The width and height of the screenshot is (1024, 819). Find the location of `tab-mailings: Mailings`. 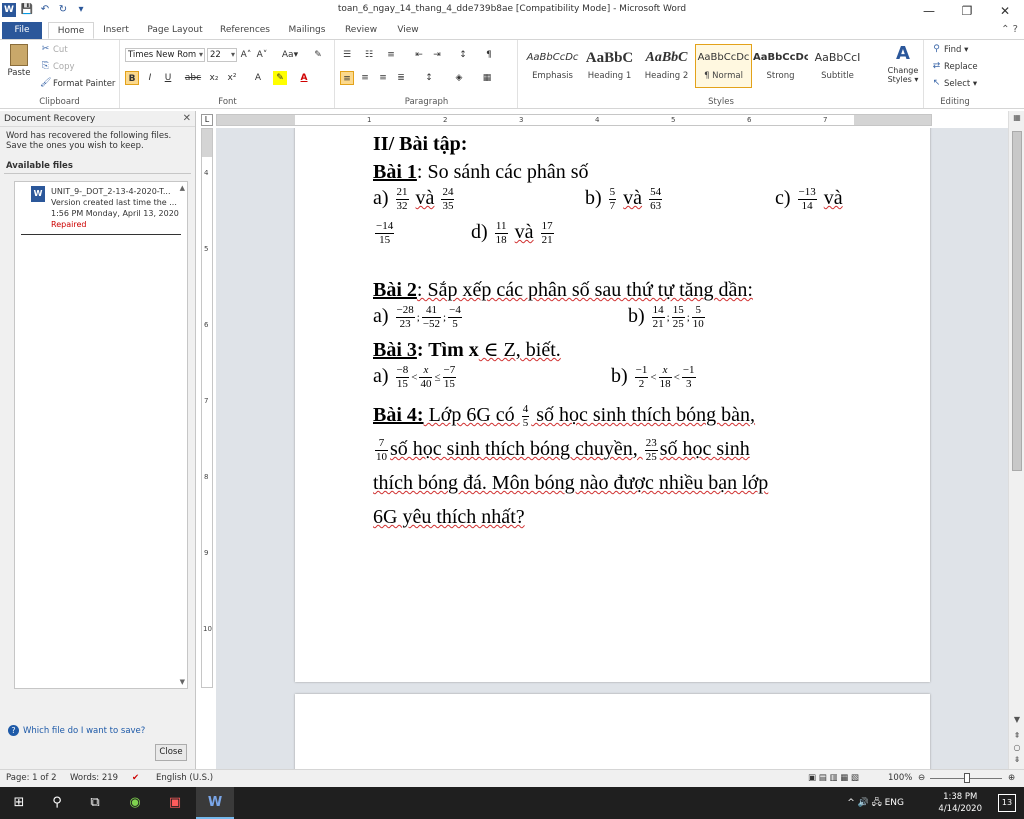

tab-mailings: Mailings is located at coordinates (307, 30).